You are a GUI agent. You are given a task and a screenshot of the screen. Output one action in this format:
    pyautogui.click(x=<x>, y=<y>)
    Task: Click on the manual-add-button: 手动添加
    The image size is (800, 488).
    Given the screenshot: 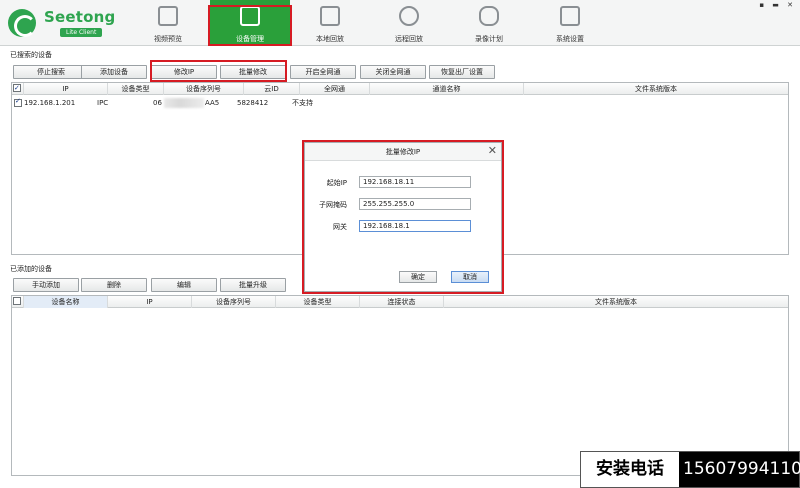 What is the action you would take?
    pyautogui.click(x=46, y=285)
    